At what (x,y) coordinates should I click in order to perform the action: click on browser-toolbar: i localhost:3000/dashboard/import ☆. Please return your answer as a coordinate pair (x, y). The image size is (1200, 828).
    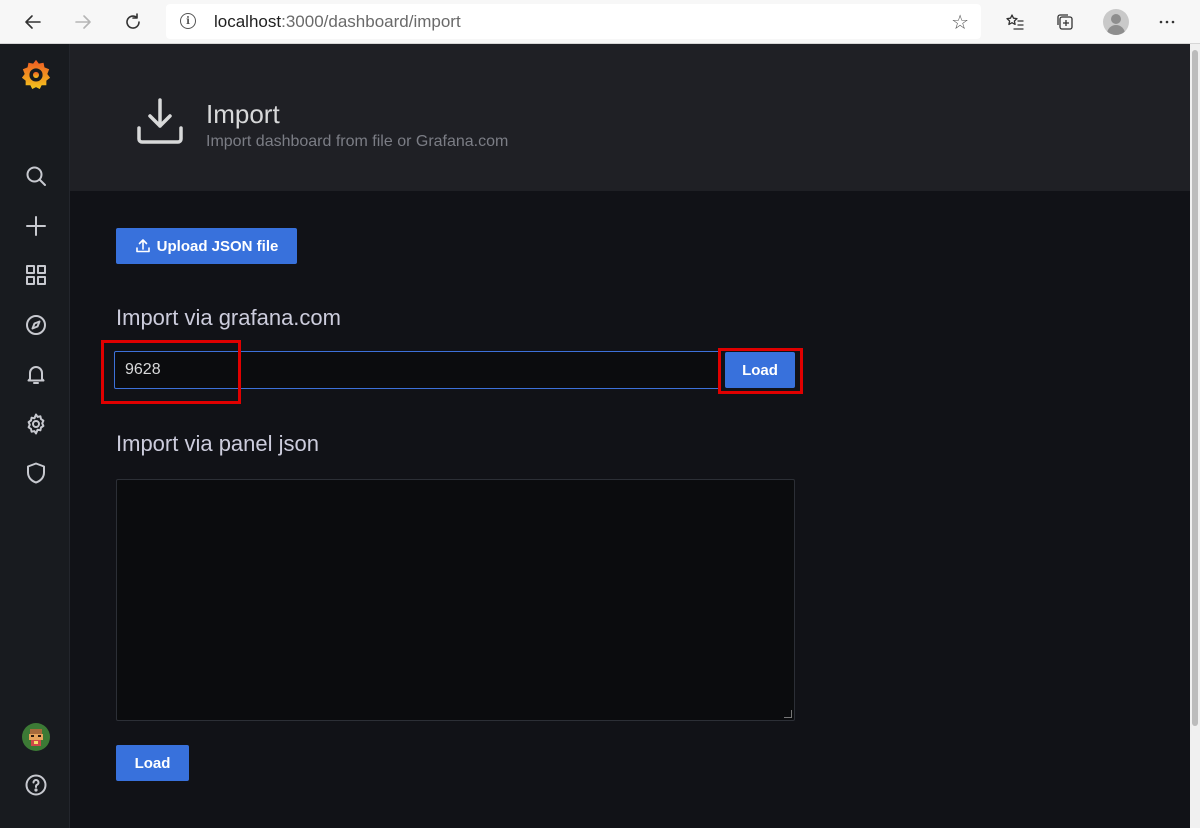
    Looking at the image, I should click on (600, 22).